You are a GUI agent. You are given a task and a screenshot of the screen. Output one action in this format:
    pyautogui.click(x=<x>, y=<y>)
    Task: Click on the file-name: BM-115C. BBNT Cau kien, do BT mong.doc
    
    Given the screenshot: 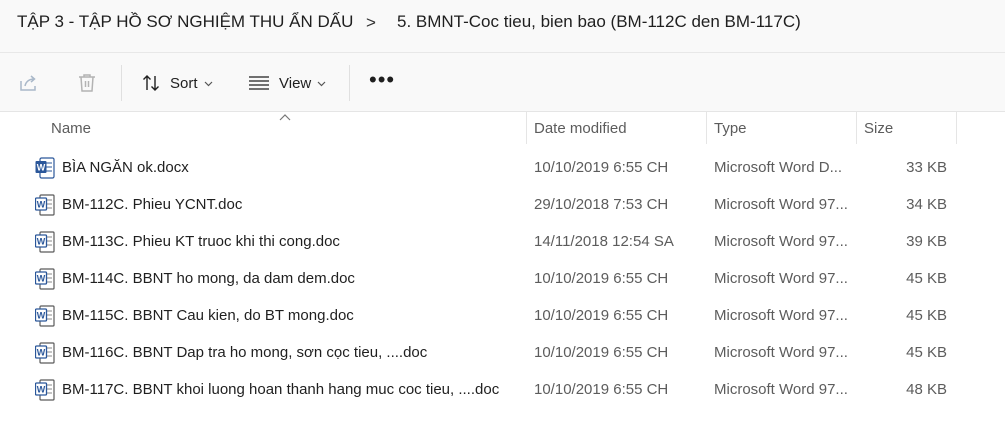 What is the action you would take?
    pyautogui.click(x=208, y=315)
    